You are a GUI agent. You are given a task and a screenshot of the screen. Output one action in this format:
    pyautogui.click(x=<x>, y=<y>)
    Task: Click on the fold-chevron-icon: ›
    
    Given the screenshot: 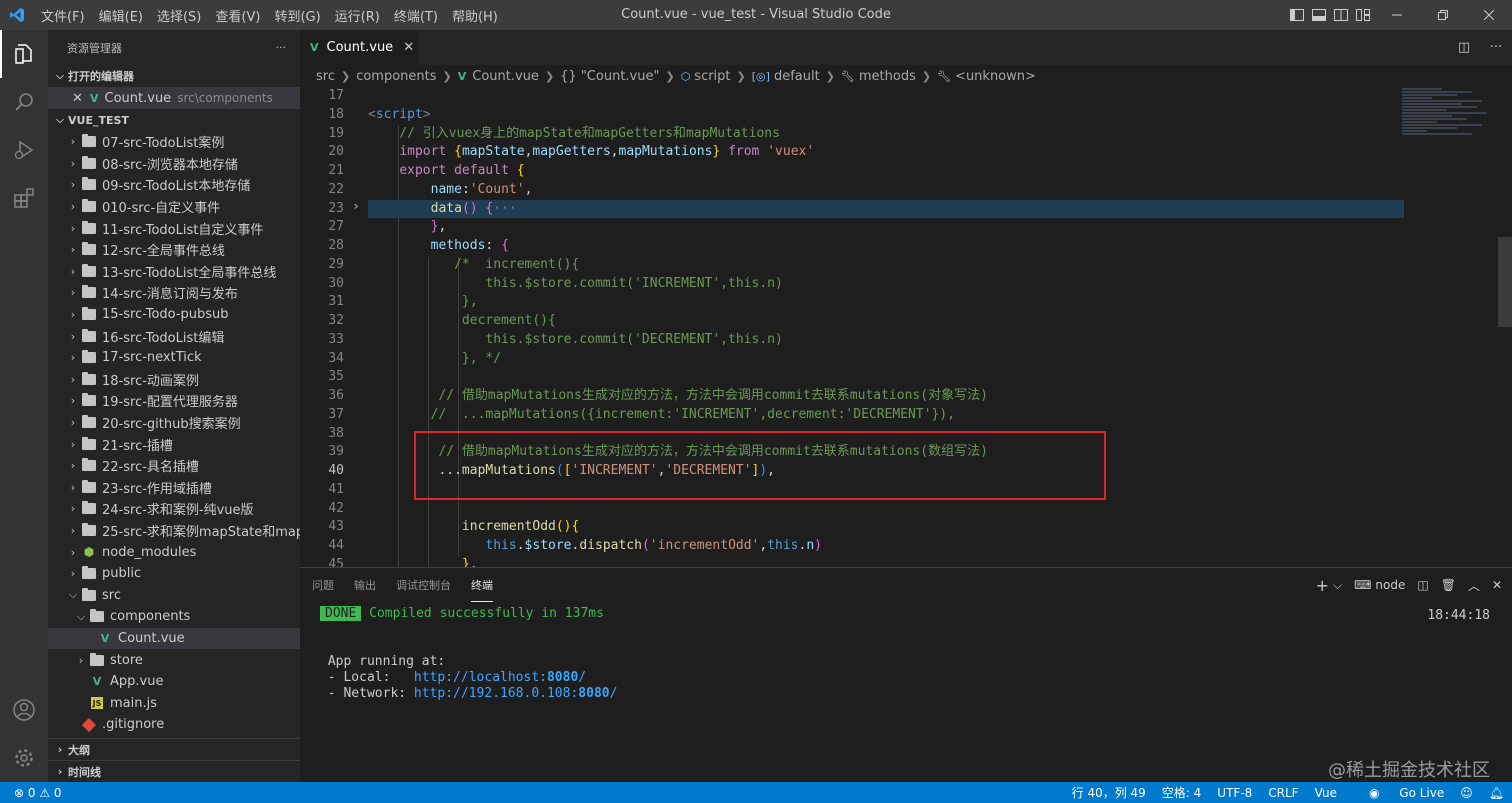 What is the action you would take?
    pyautogui.click(x=356, y=206)
    